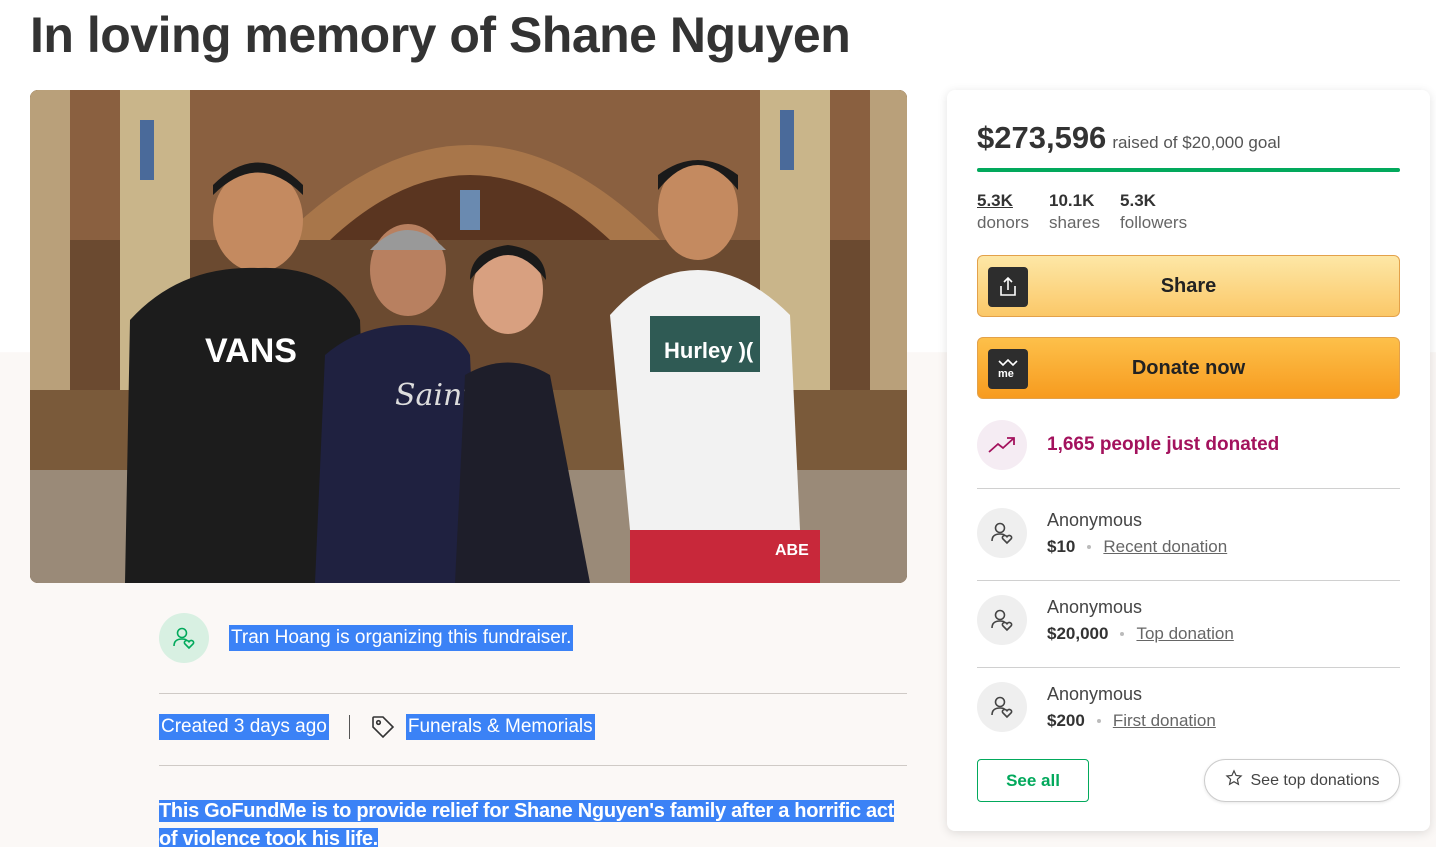 The height and width of the screenshot is (847, 1436). Describe the element at coordinates (1163, 444) in the screenshot. I see `people-donated-text: 1,665 people just donated` at that location.